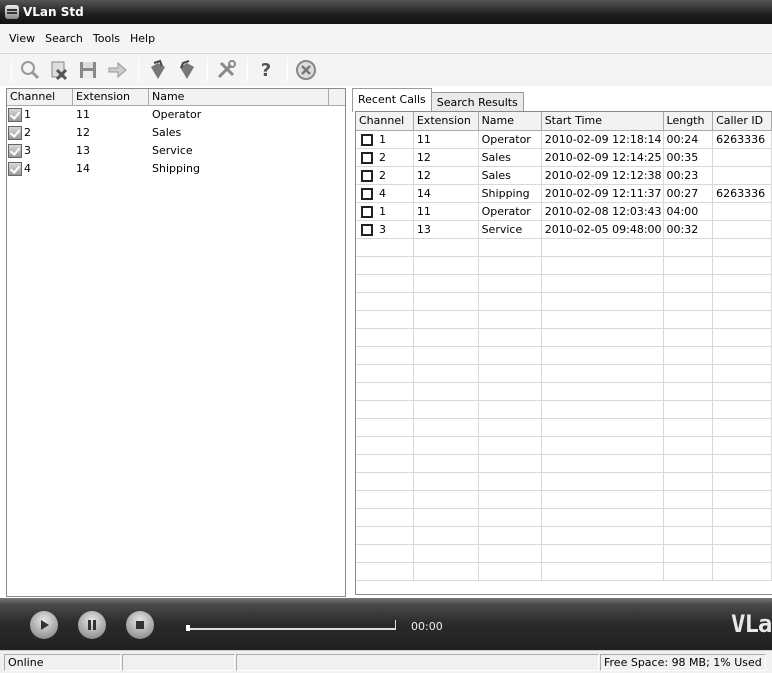 The image size is (772, 673). I want to click on seek-thumb, so click(188, 628).